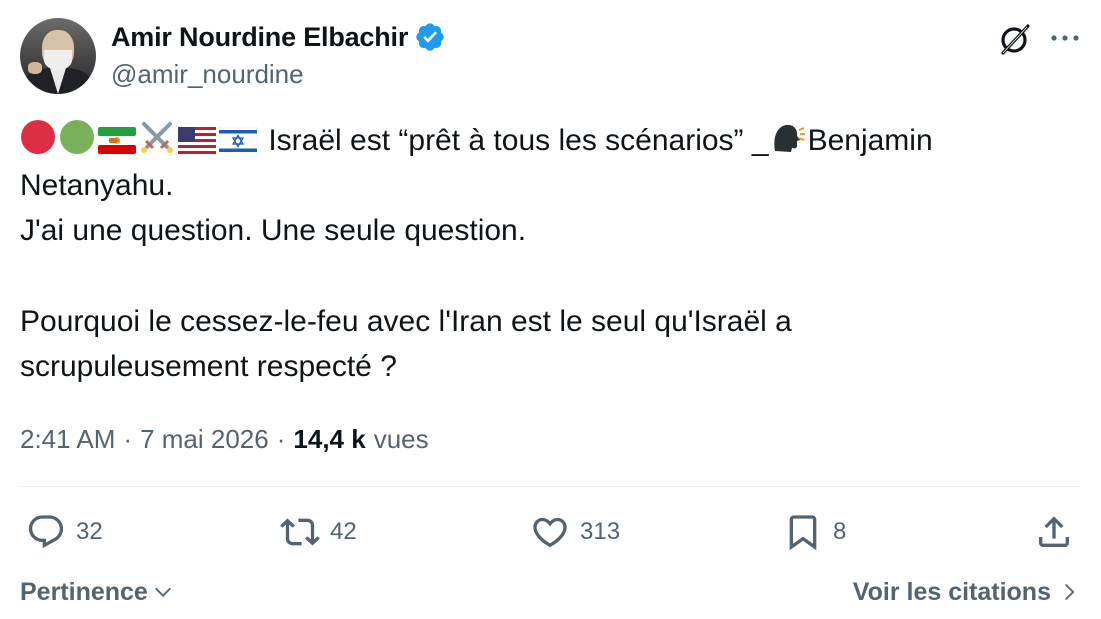 The width and height of the screenshot is (1101, 619). I want to click on crossed-swords-icon, so click(157, 137).